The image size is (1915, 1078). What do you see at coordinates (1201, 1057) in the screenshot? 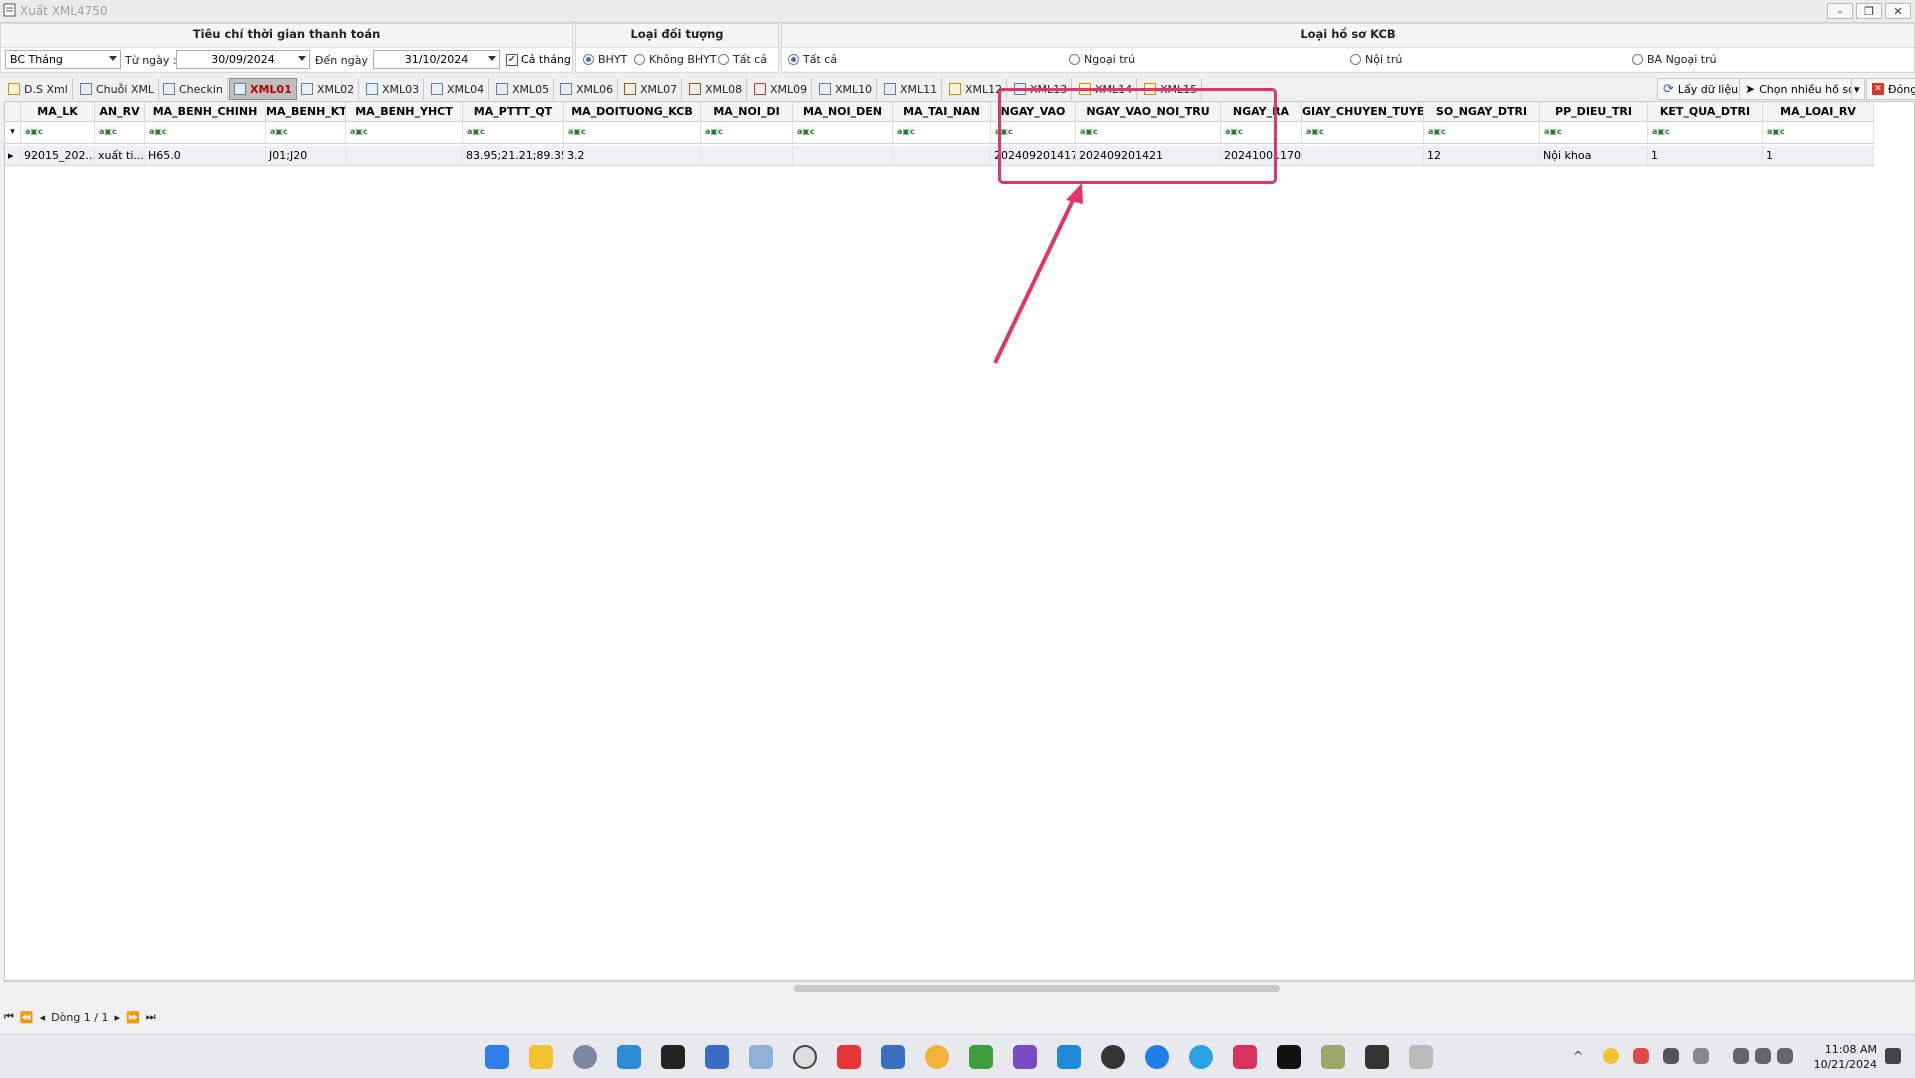
I see `telegram-icon` at bounding box center [1201, 1057].